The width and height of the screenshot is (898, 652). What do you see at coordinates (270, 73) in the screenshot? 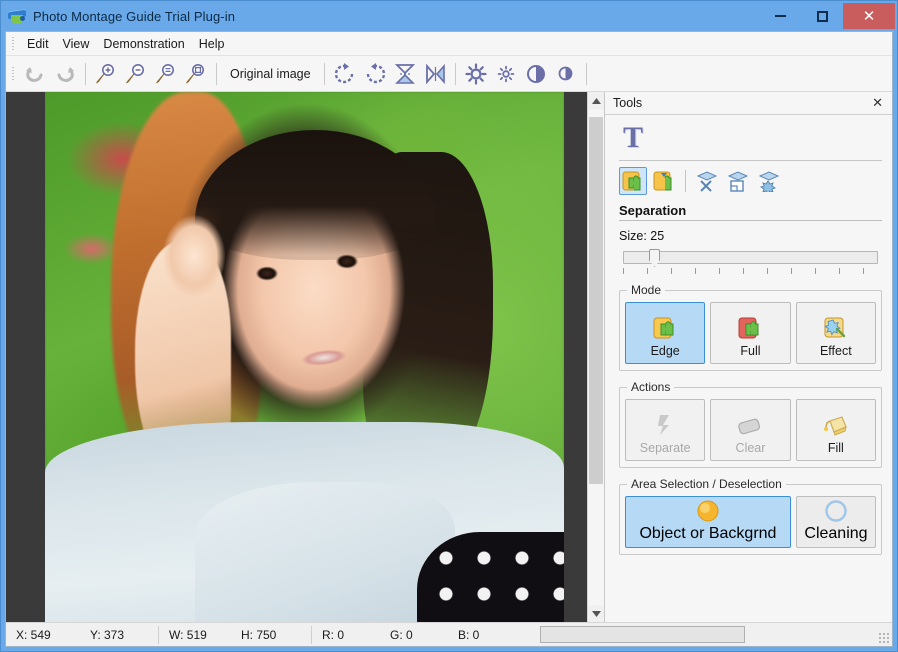
I see `original-image-label: Original image` at bounding box center [270, 73].